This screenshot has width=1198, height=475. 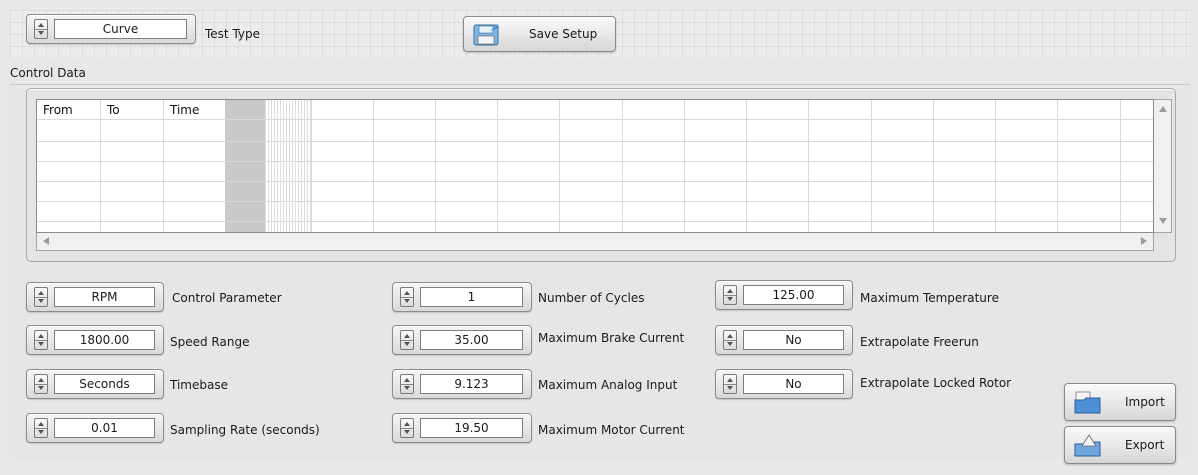 I want to click on timebase-spinner, so click(x=41, y=384).